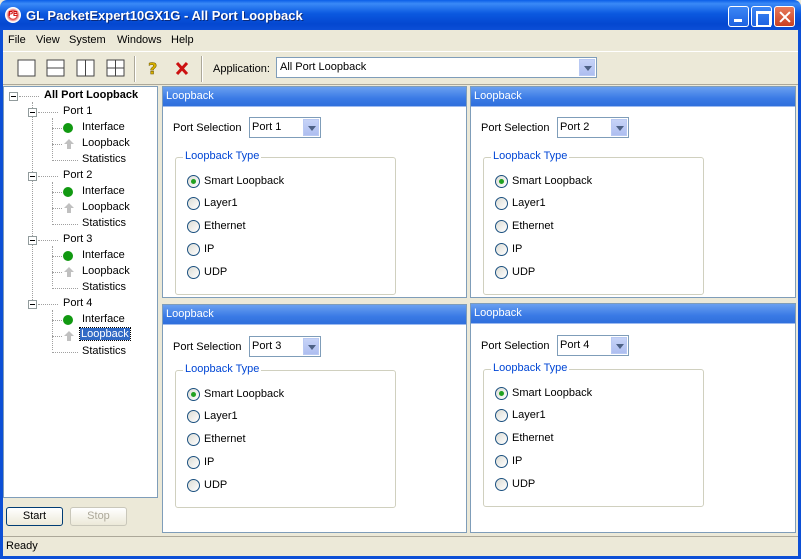  I want to click on maximize-button, so click(761, 16).